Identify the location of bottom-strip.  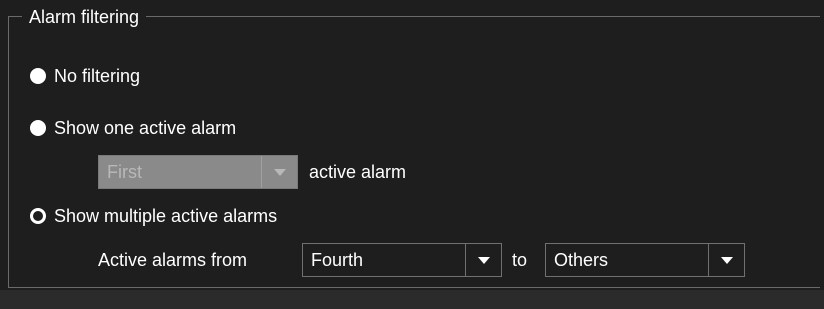
(412, 299).